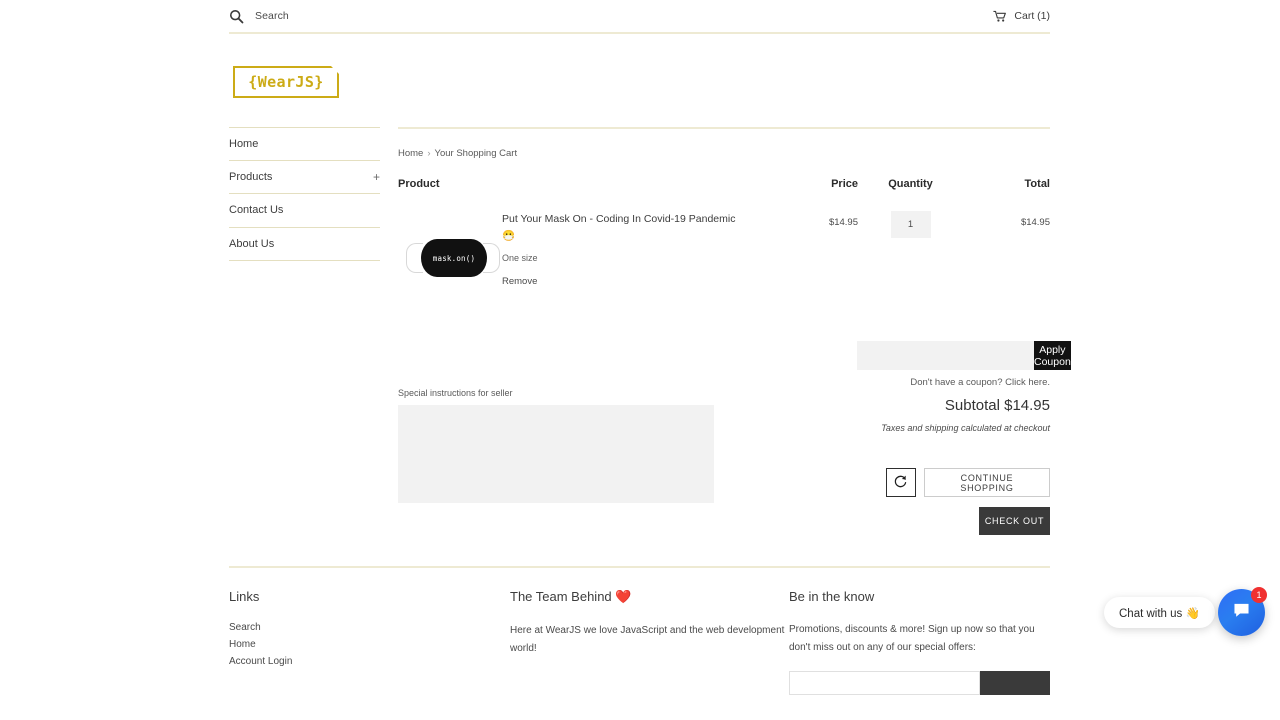 The image size is (1280, 720). What do you see at coordinates (968, 501) in the screenshot?
I see `cart-actions: CONTINUE SHOPPING CHECK OUT` at bounding box center [968, 501].